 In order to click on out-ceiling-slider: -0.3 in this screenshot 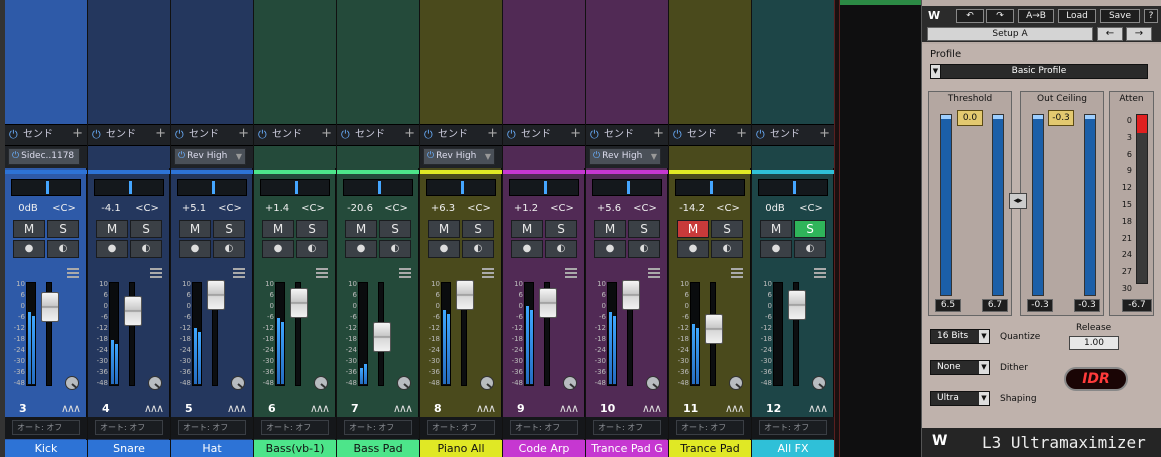, I will do `click(1061, 118)`.